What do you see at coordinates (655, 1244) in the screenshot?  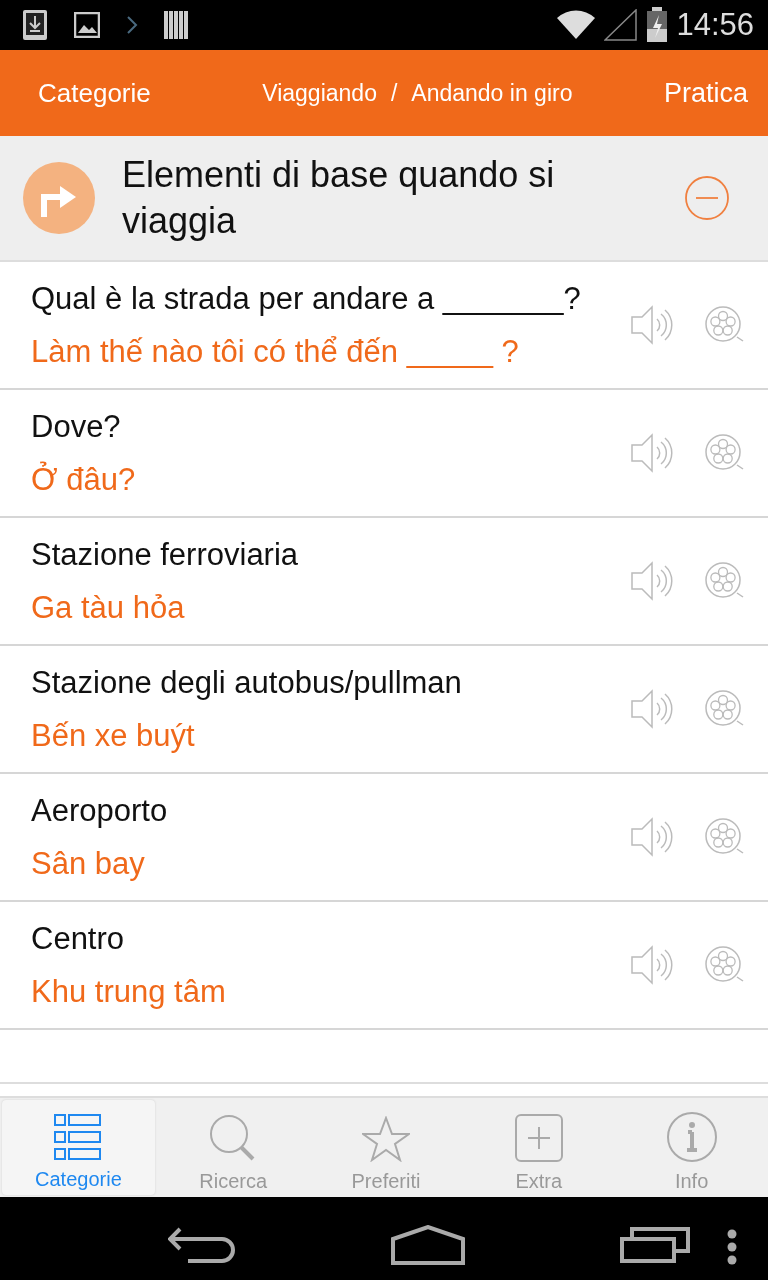 I see `recent-apps-icon` at bounding box center [655, 1244].